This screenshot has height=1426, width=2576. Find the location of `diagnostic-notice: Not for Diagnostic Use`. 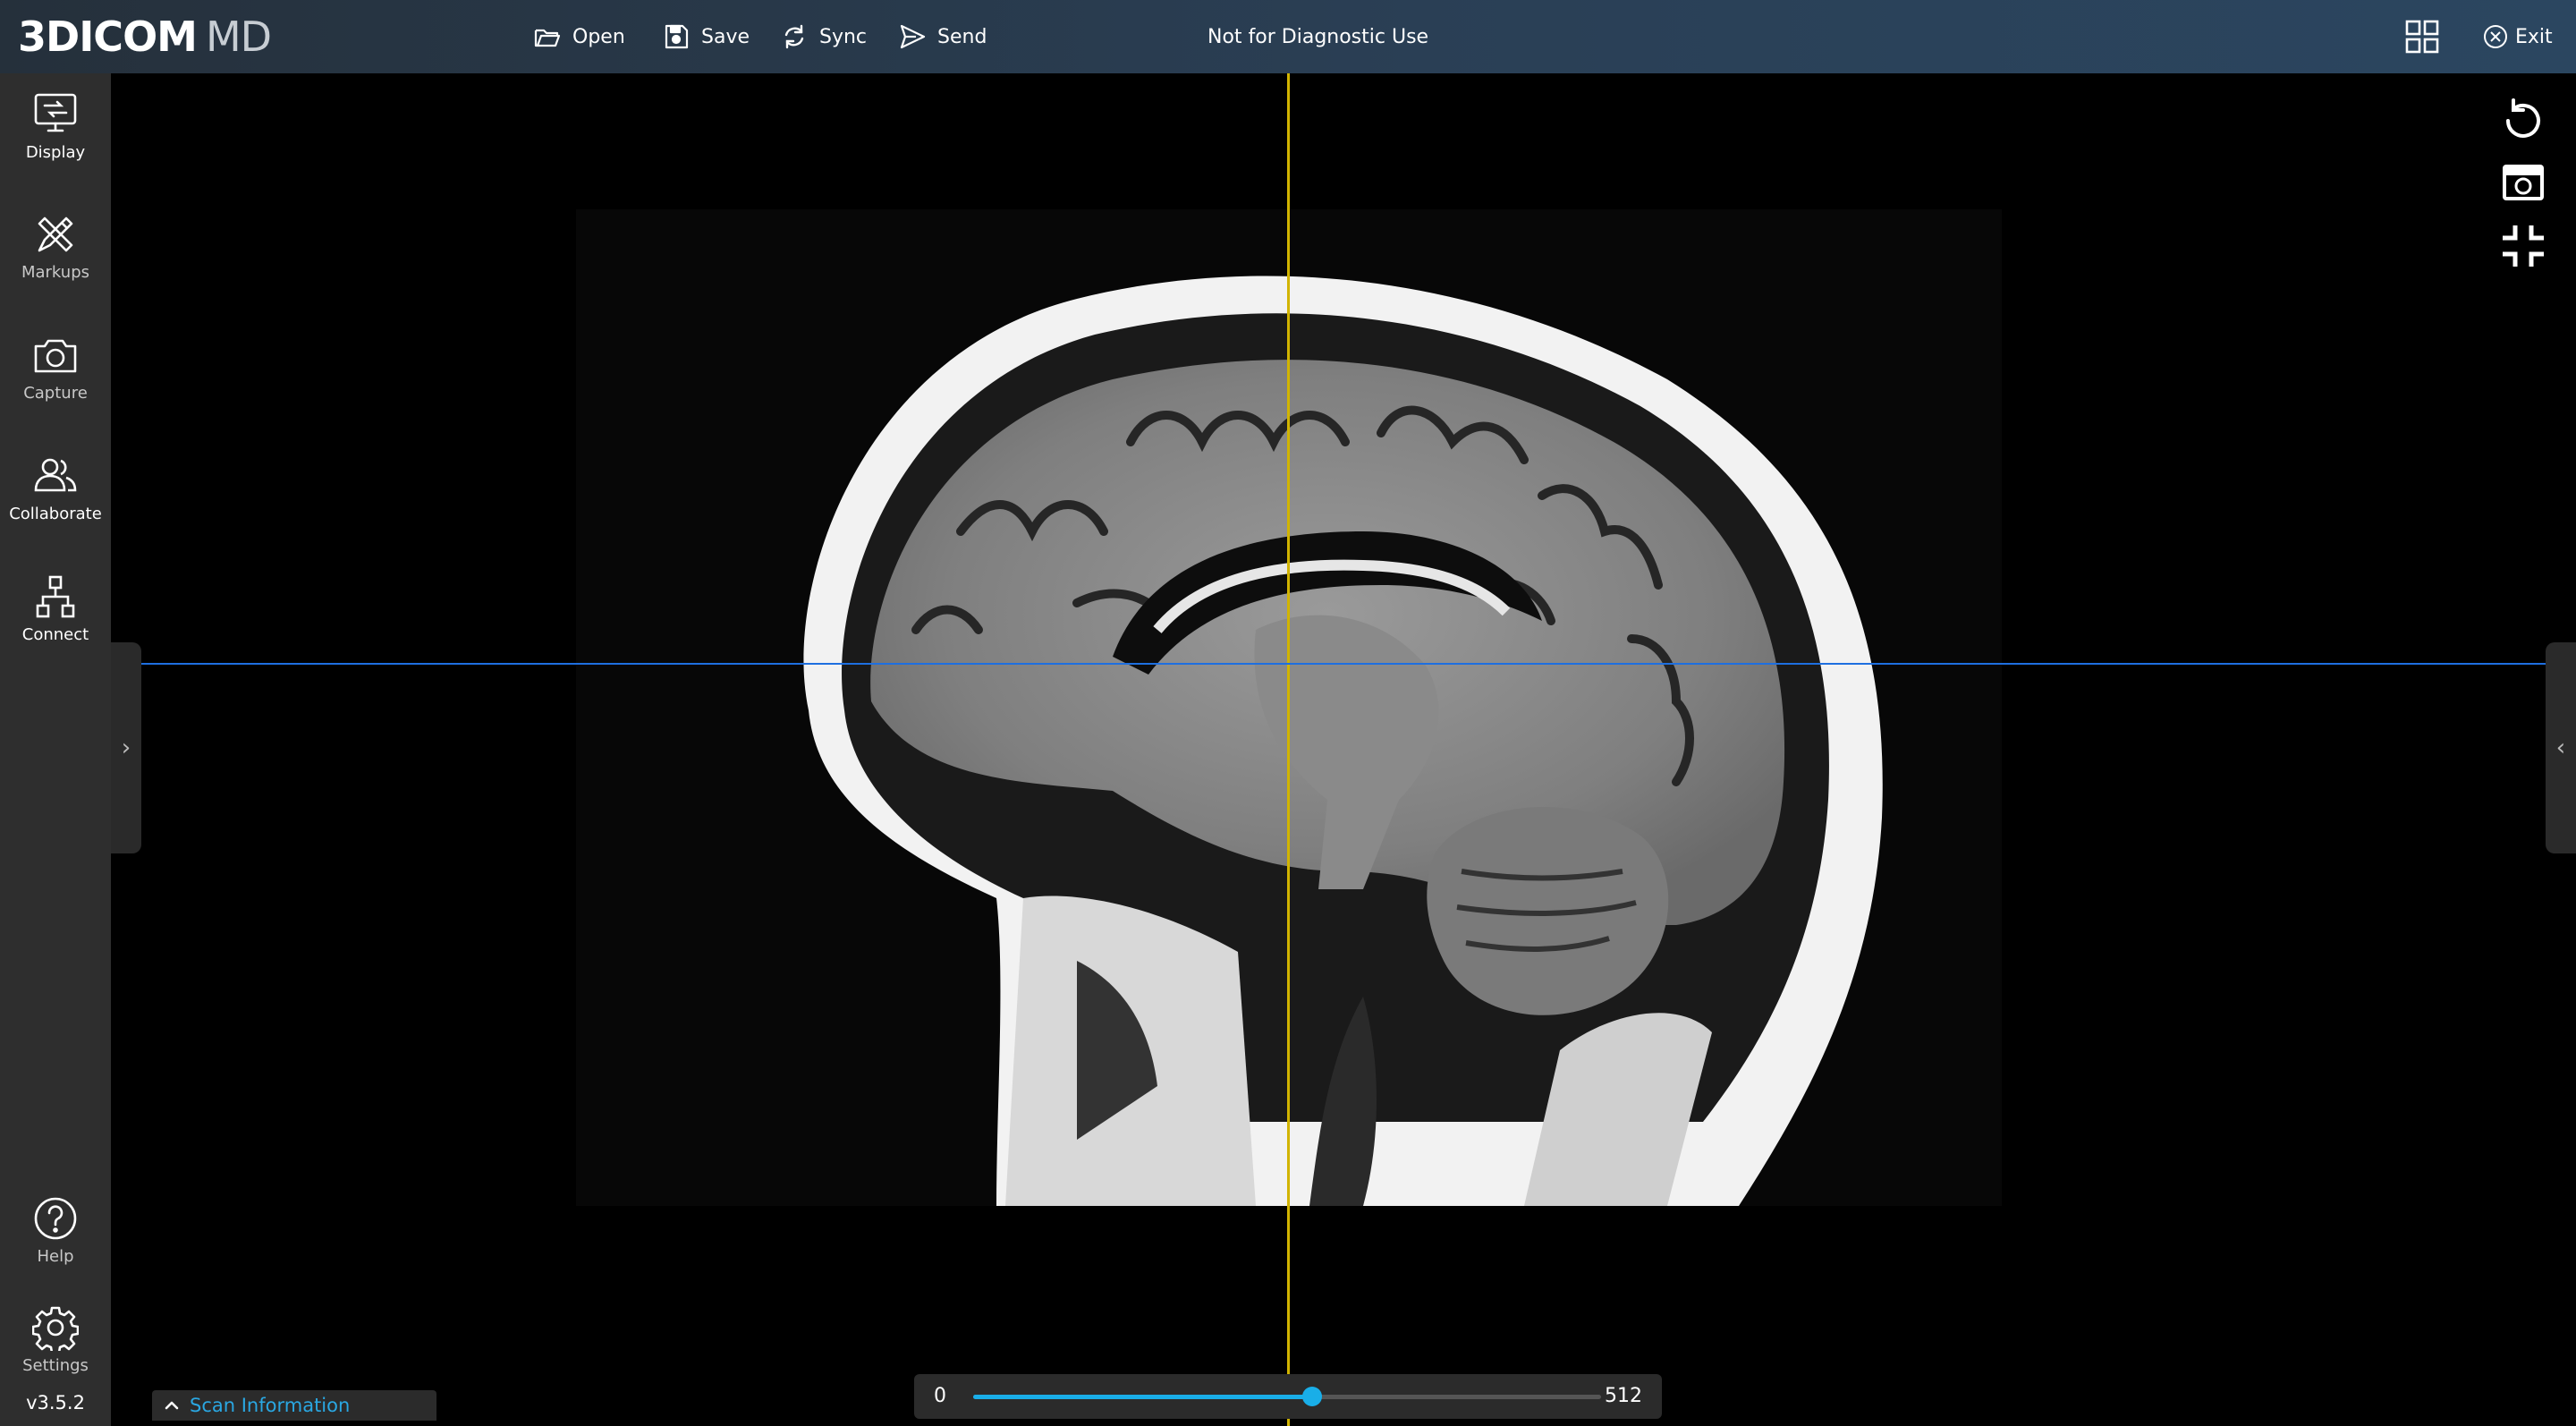

diagnostic-notice: Not for Diagnostic Use is located at coordinates (1318, 36).